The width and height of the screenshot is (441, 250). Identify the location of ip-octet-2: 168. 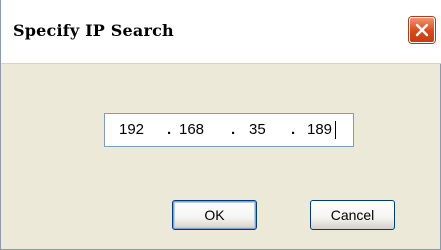
(191, 130).